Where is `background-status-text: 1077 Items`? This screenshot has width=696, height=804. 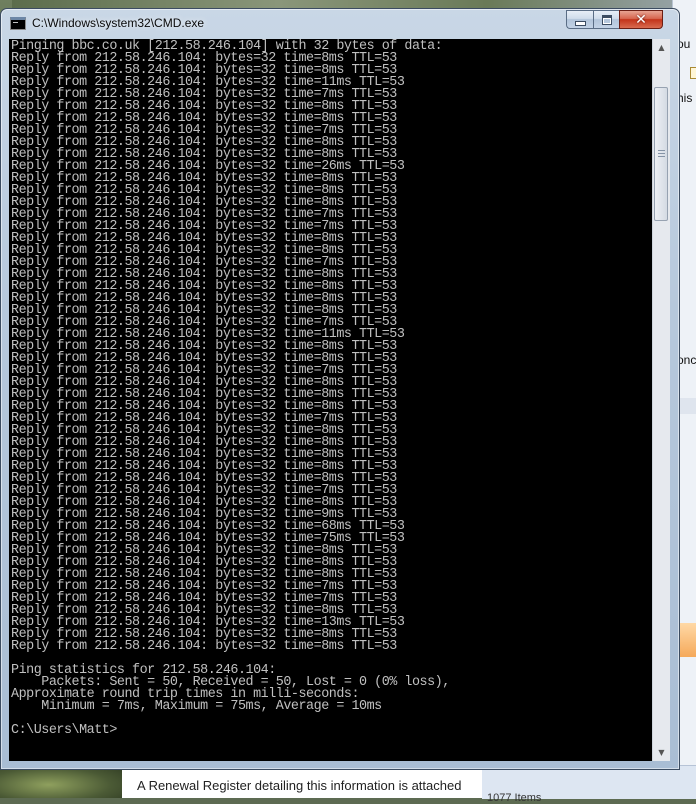
background-status-text: 1077 Items is located at coordinates (514, 798).